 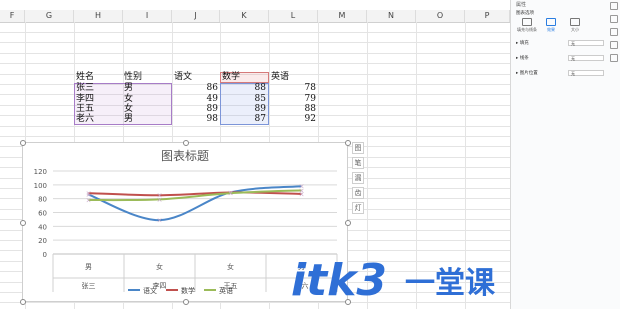 I want to click on column-header-P: P, so click(x=487, y=16).